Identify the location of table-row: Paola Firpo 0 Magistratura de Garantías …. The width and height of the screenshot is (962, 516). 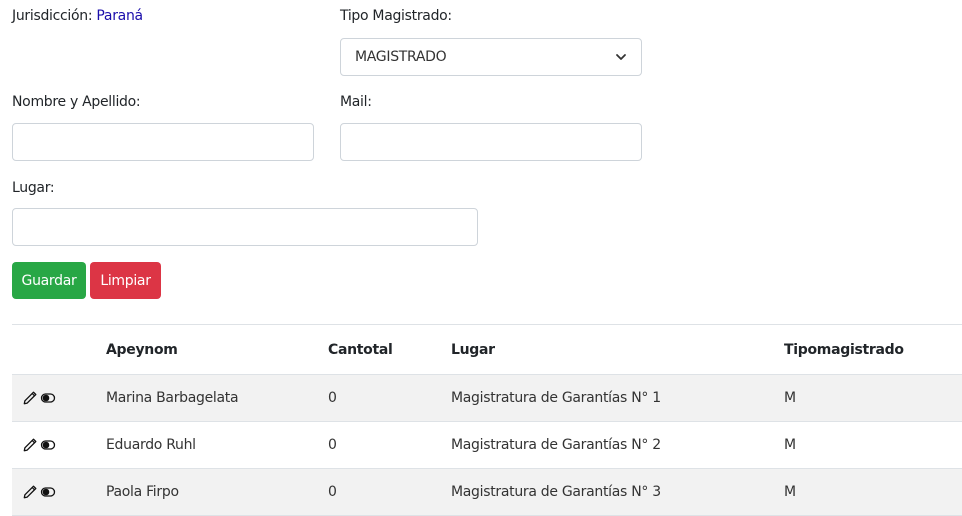
(487, 492).